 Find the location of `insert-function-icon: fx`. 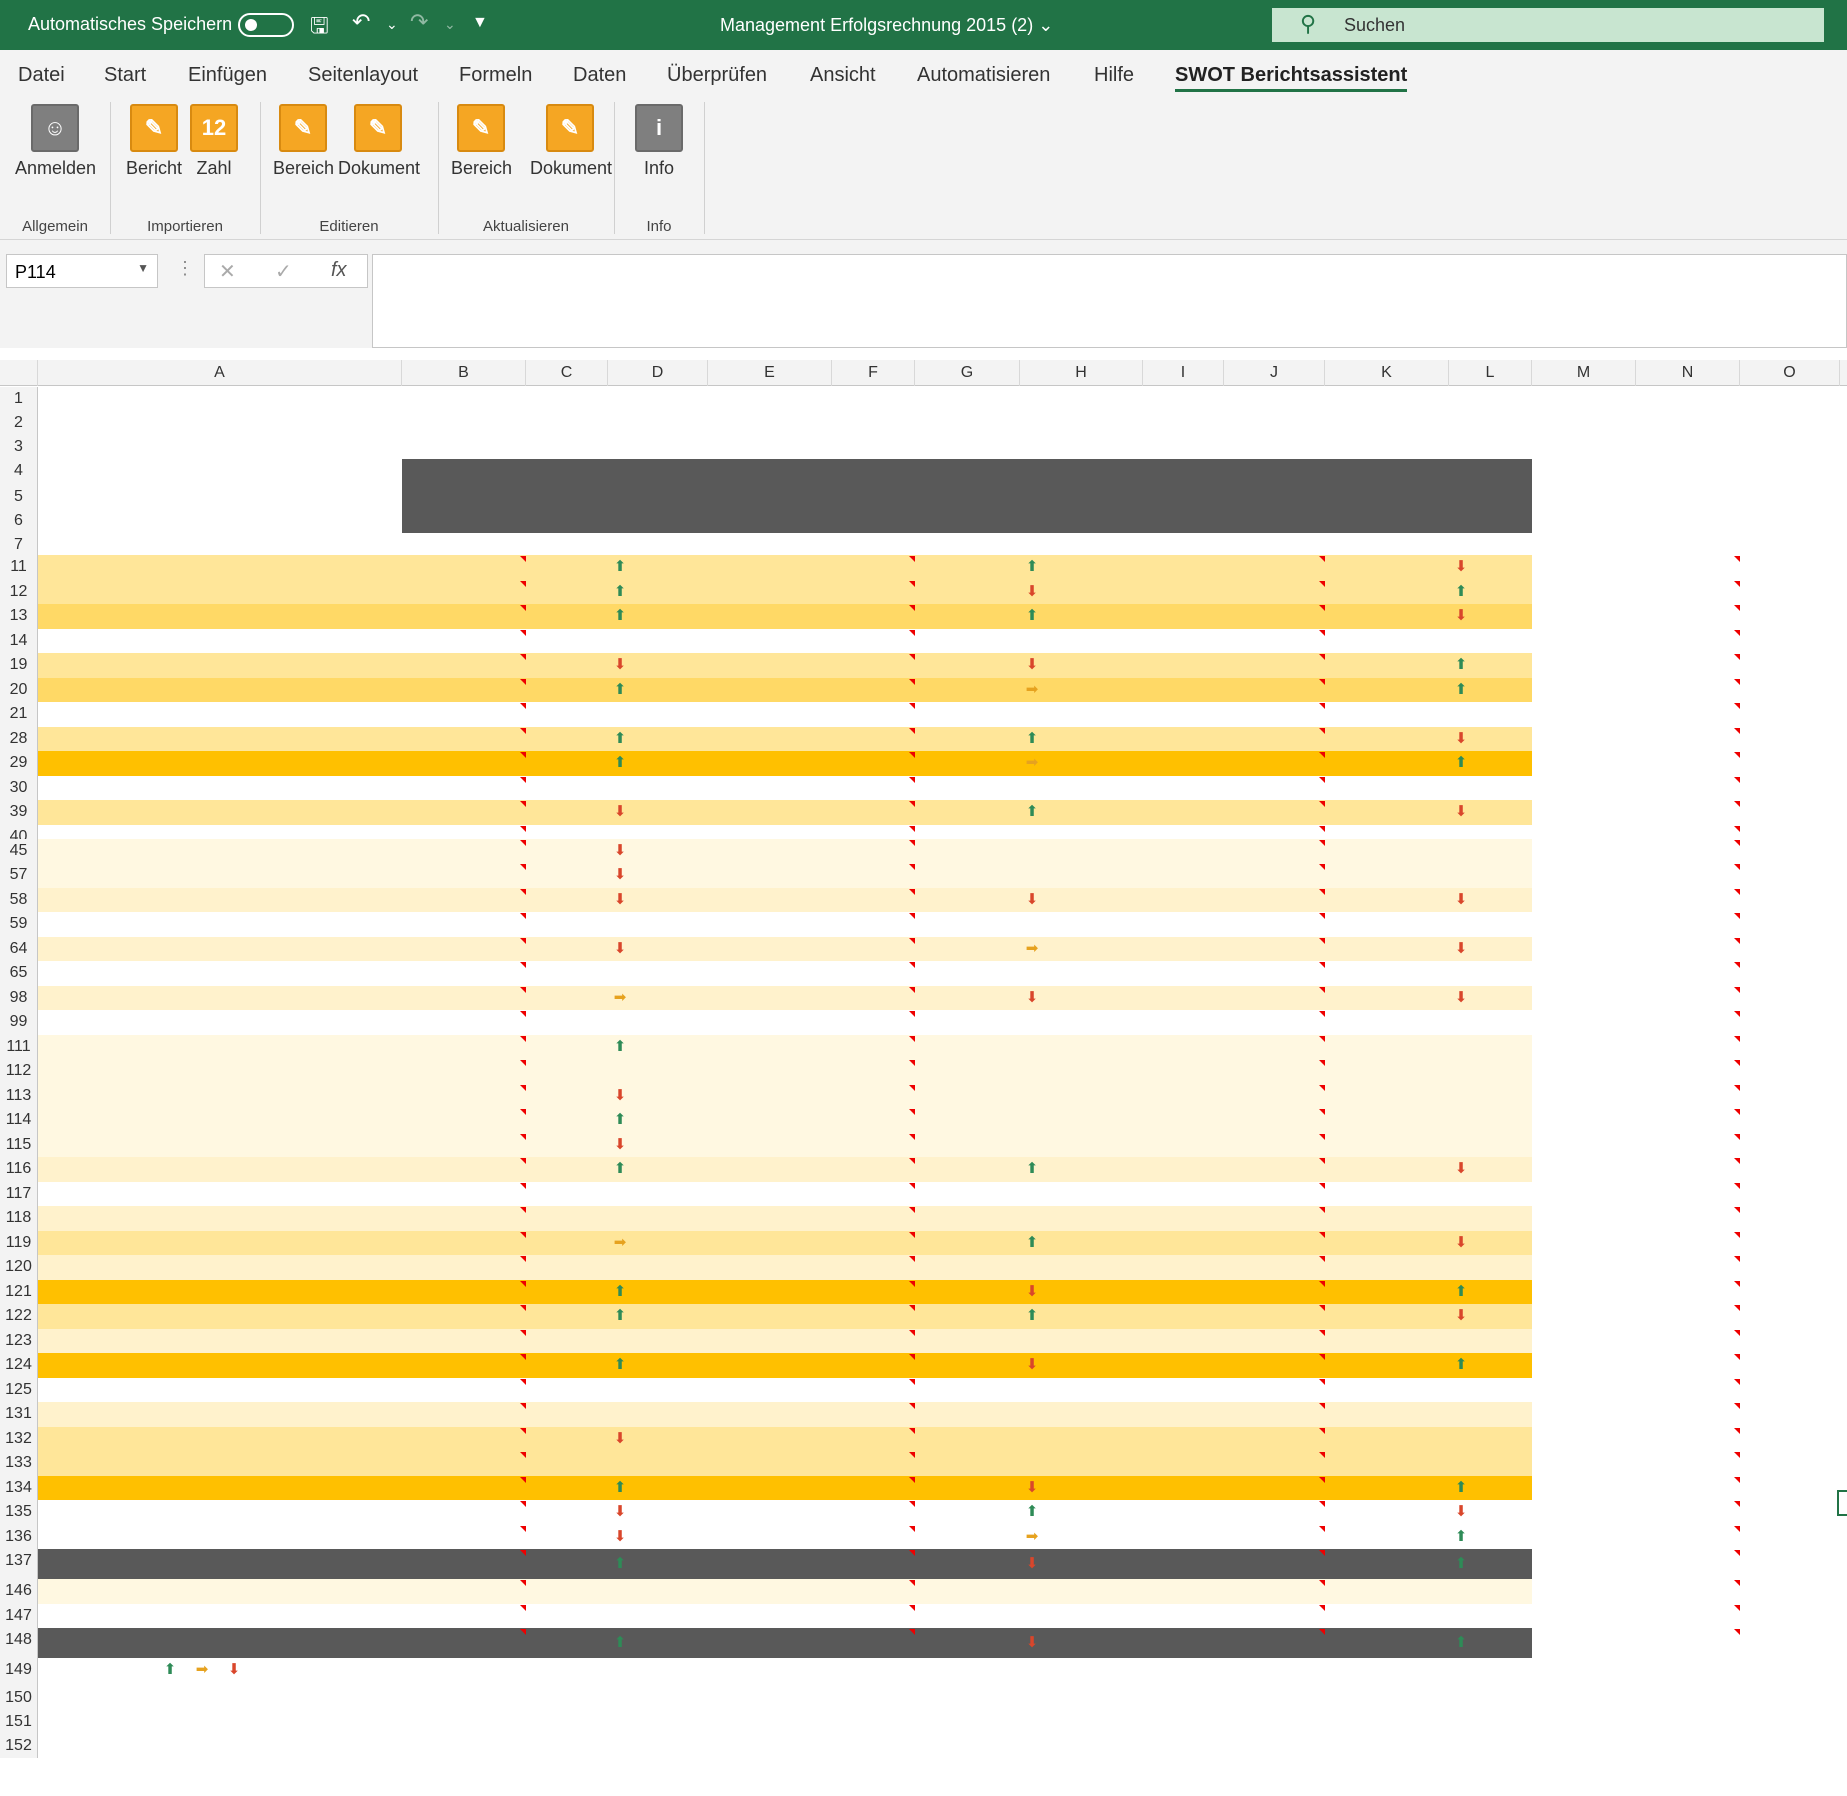

insert-function-icon: fx is located at coordinates (339, 270).